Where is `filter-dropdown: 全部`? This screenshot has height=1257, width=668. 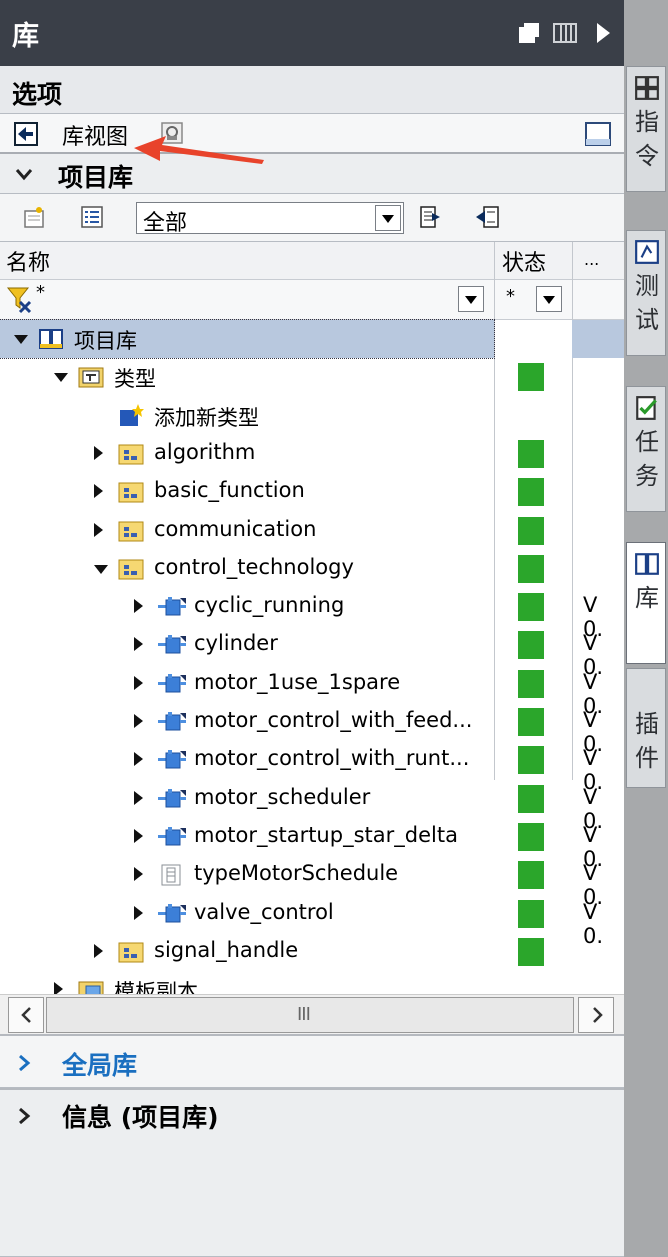 filter-dropdown: 全部 is located at coordinates (270, 219).